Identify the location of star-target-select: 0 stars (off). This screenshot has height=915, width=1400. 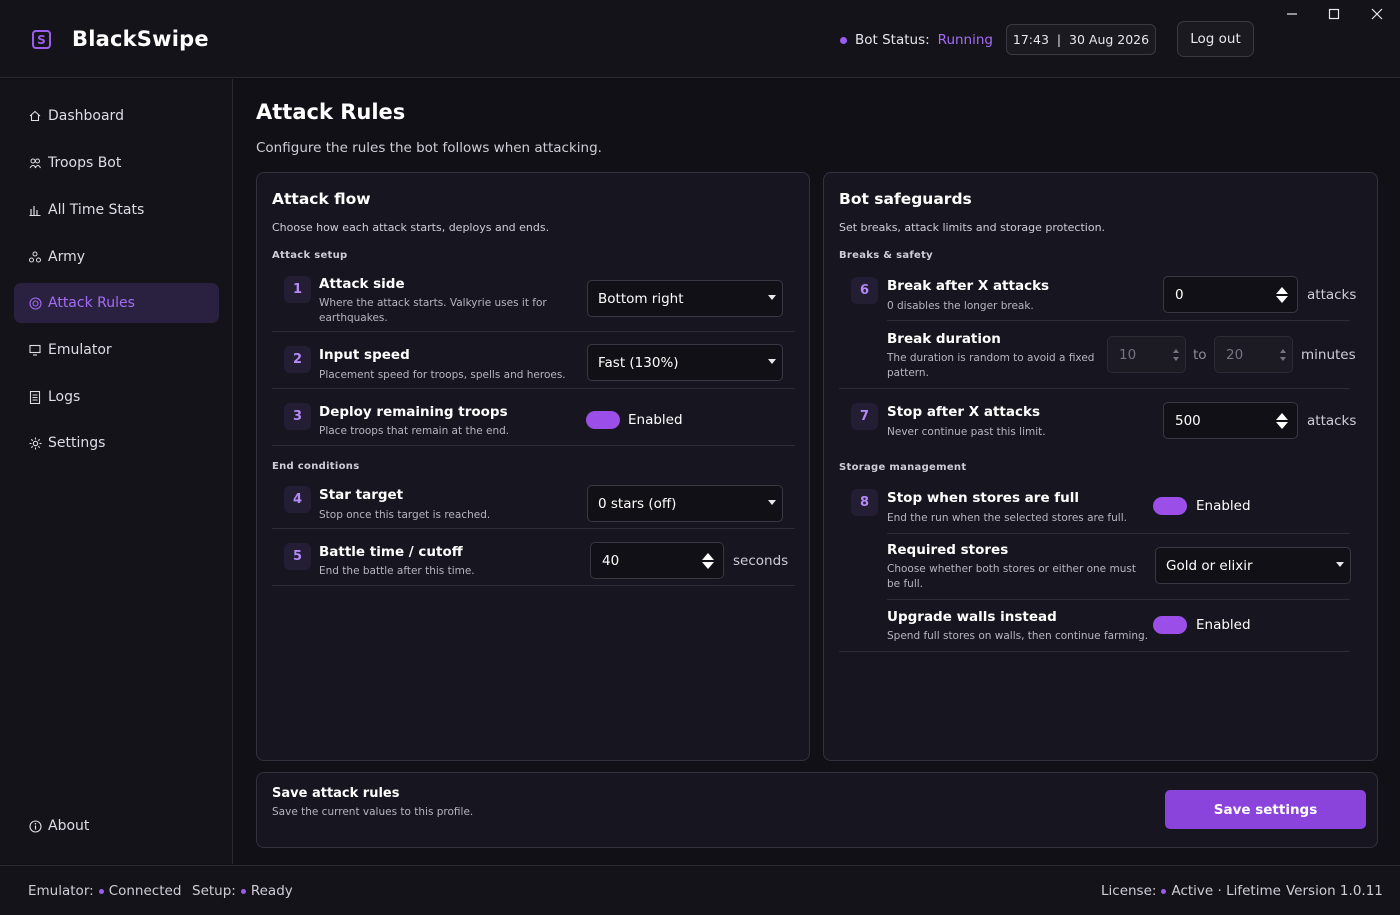
(685, 503).